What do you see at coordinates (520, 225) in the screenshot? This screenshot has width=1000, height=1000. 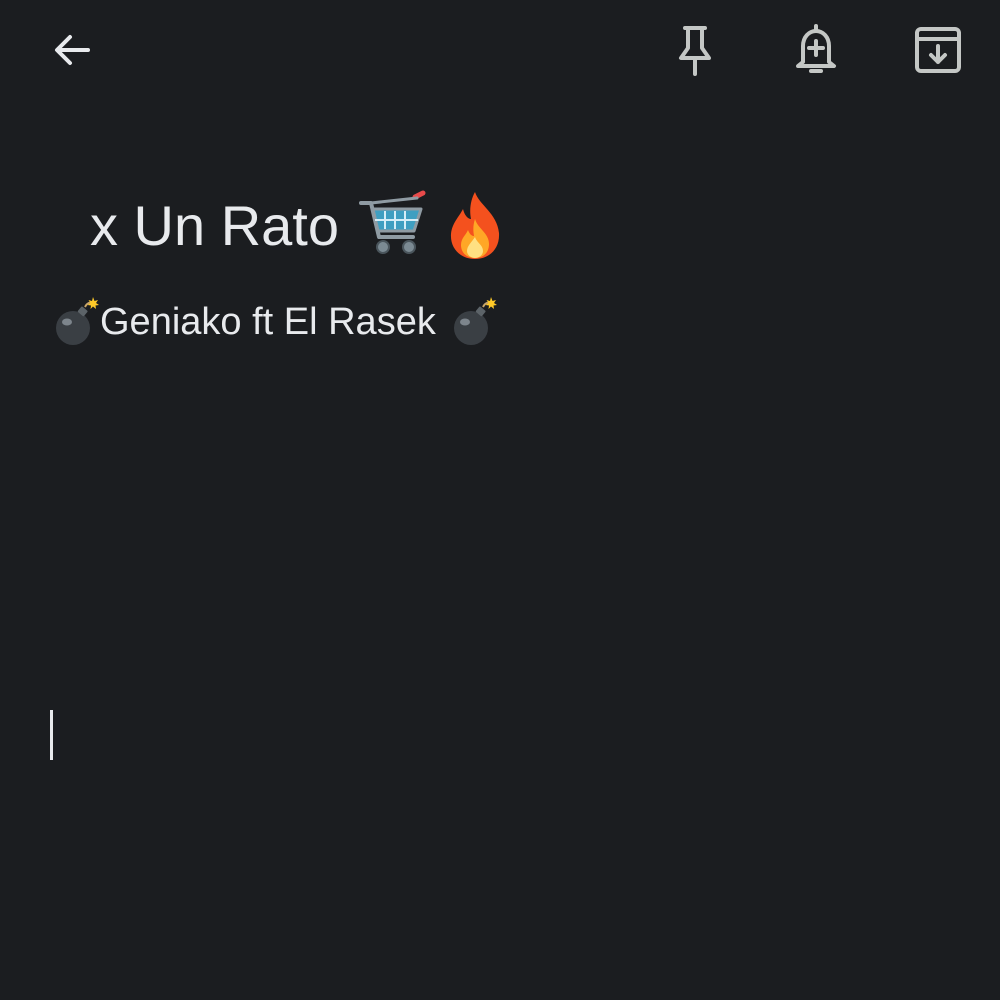 I see `note-title: x Un Rato` at bounding box center [520, 225].